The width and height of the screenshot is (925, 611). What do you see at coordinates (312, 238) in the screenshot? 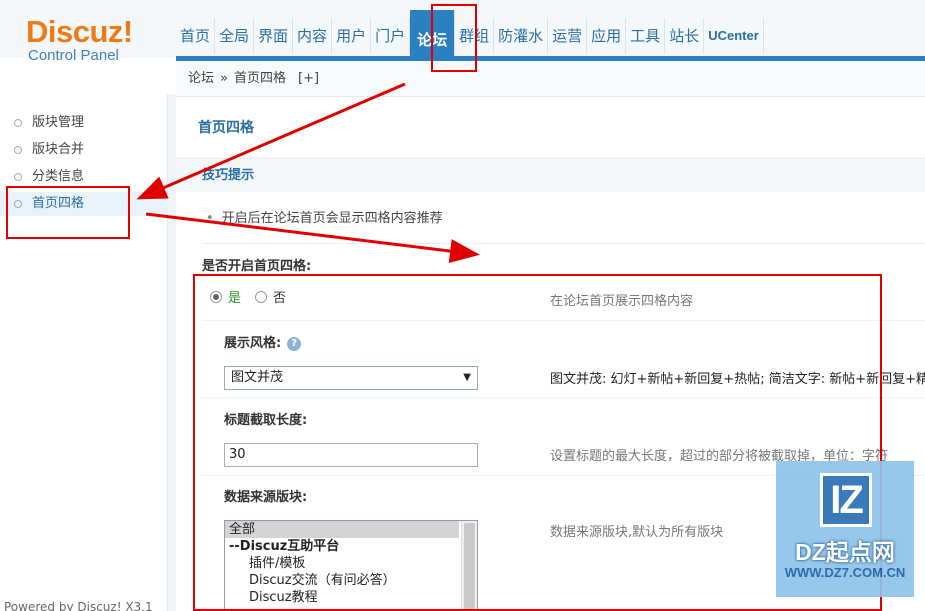
I see `arrow-to-settings` at bounding box center [312, 238].